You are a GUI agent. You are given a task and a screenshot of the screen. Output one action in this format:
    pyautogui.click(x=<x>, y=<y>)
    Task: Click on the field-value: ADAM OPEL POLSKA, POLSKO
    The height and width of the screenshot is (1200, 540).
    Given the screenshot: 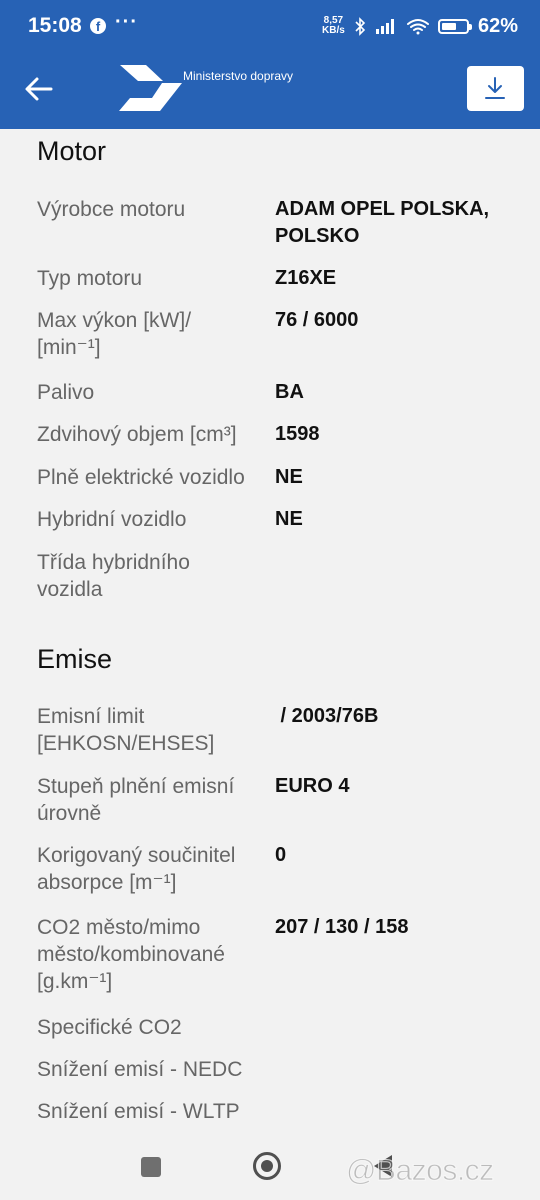 What is the action you would take?
    pyautogui.click(x=382, y=222)
    